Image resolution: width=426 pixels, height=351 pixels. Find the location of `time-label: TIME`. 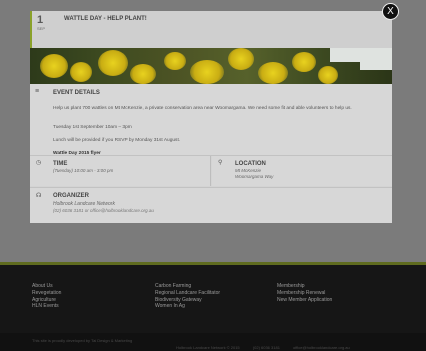

time-label: TIME is located at coordinates (60, 164).